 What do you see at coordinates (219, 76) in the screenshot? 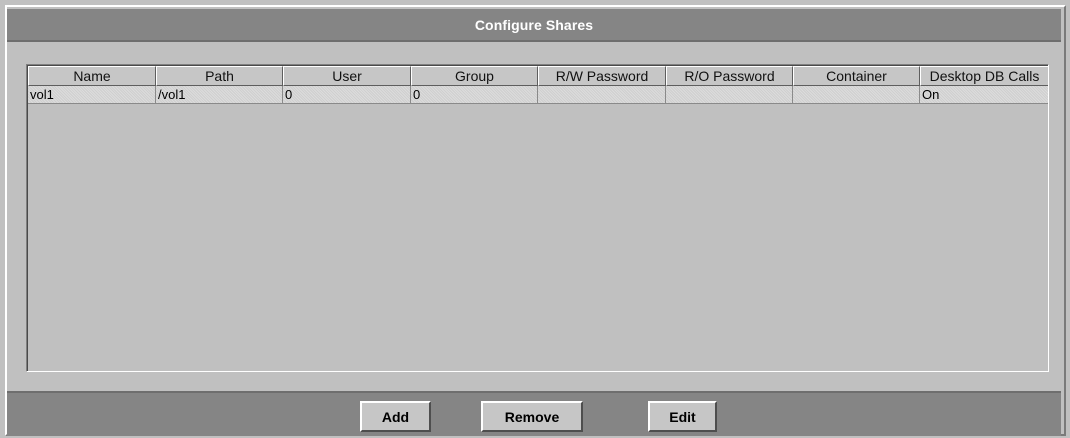
I see `column-header-path: Path` at bounding box center [219, 76].